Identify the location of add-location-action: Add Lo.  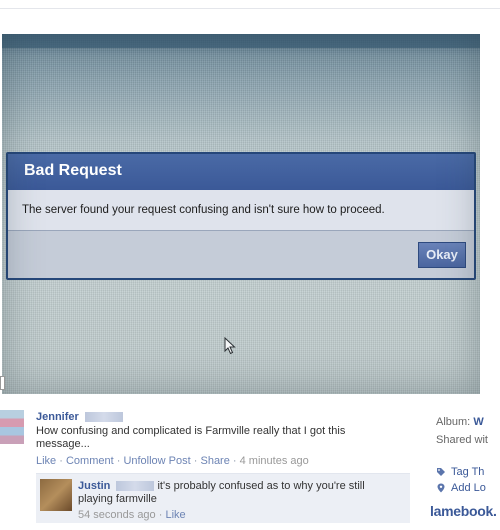
(468, 488).